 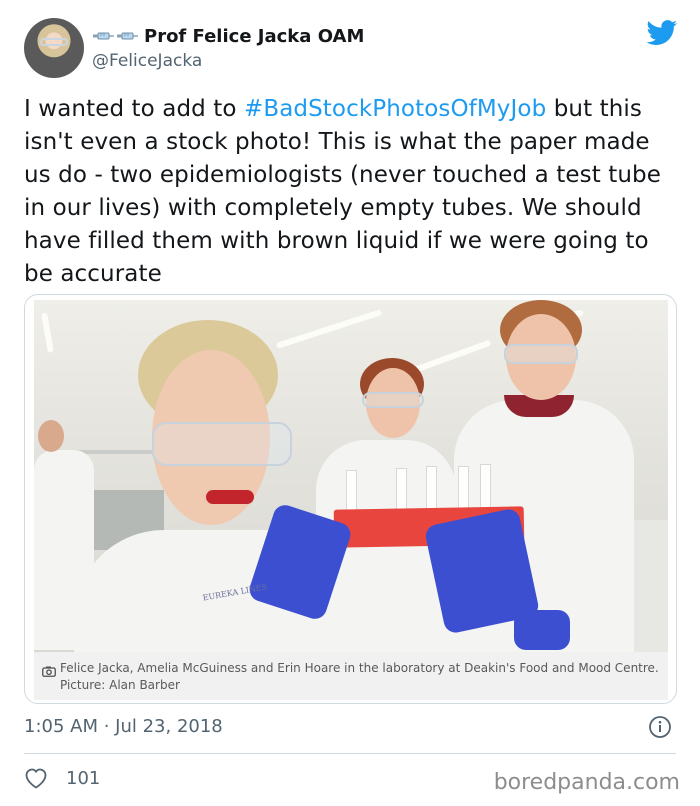 I want to click on heart-icon, so click(x=36, y=778).